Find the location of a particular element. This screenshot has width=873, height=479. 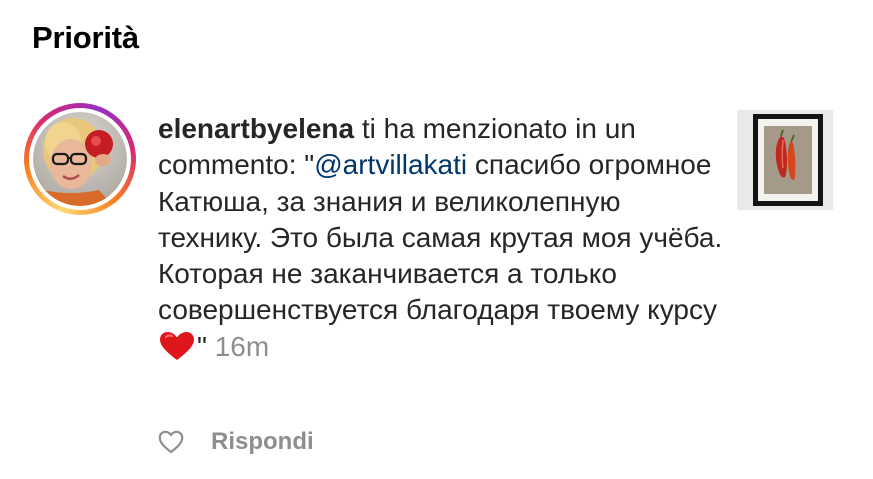

username-link: elenartbyelena is located at coordinates (256, 128).